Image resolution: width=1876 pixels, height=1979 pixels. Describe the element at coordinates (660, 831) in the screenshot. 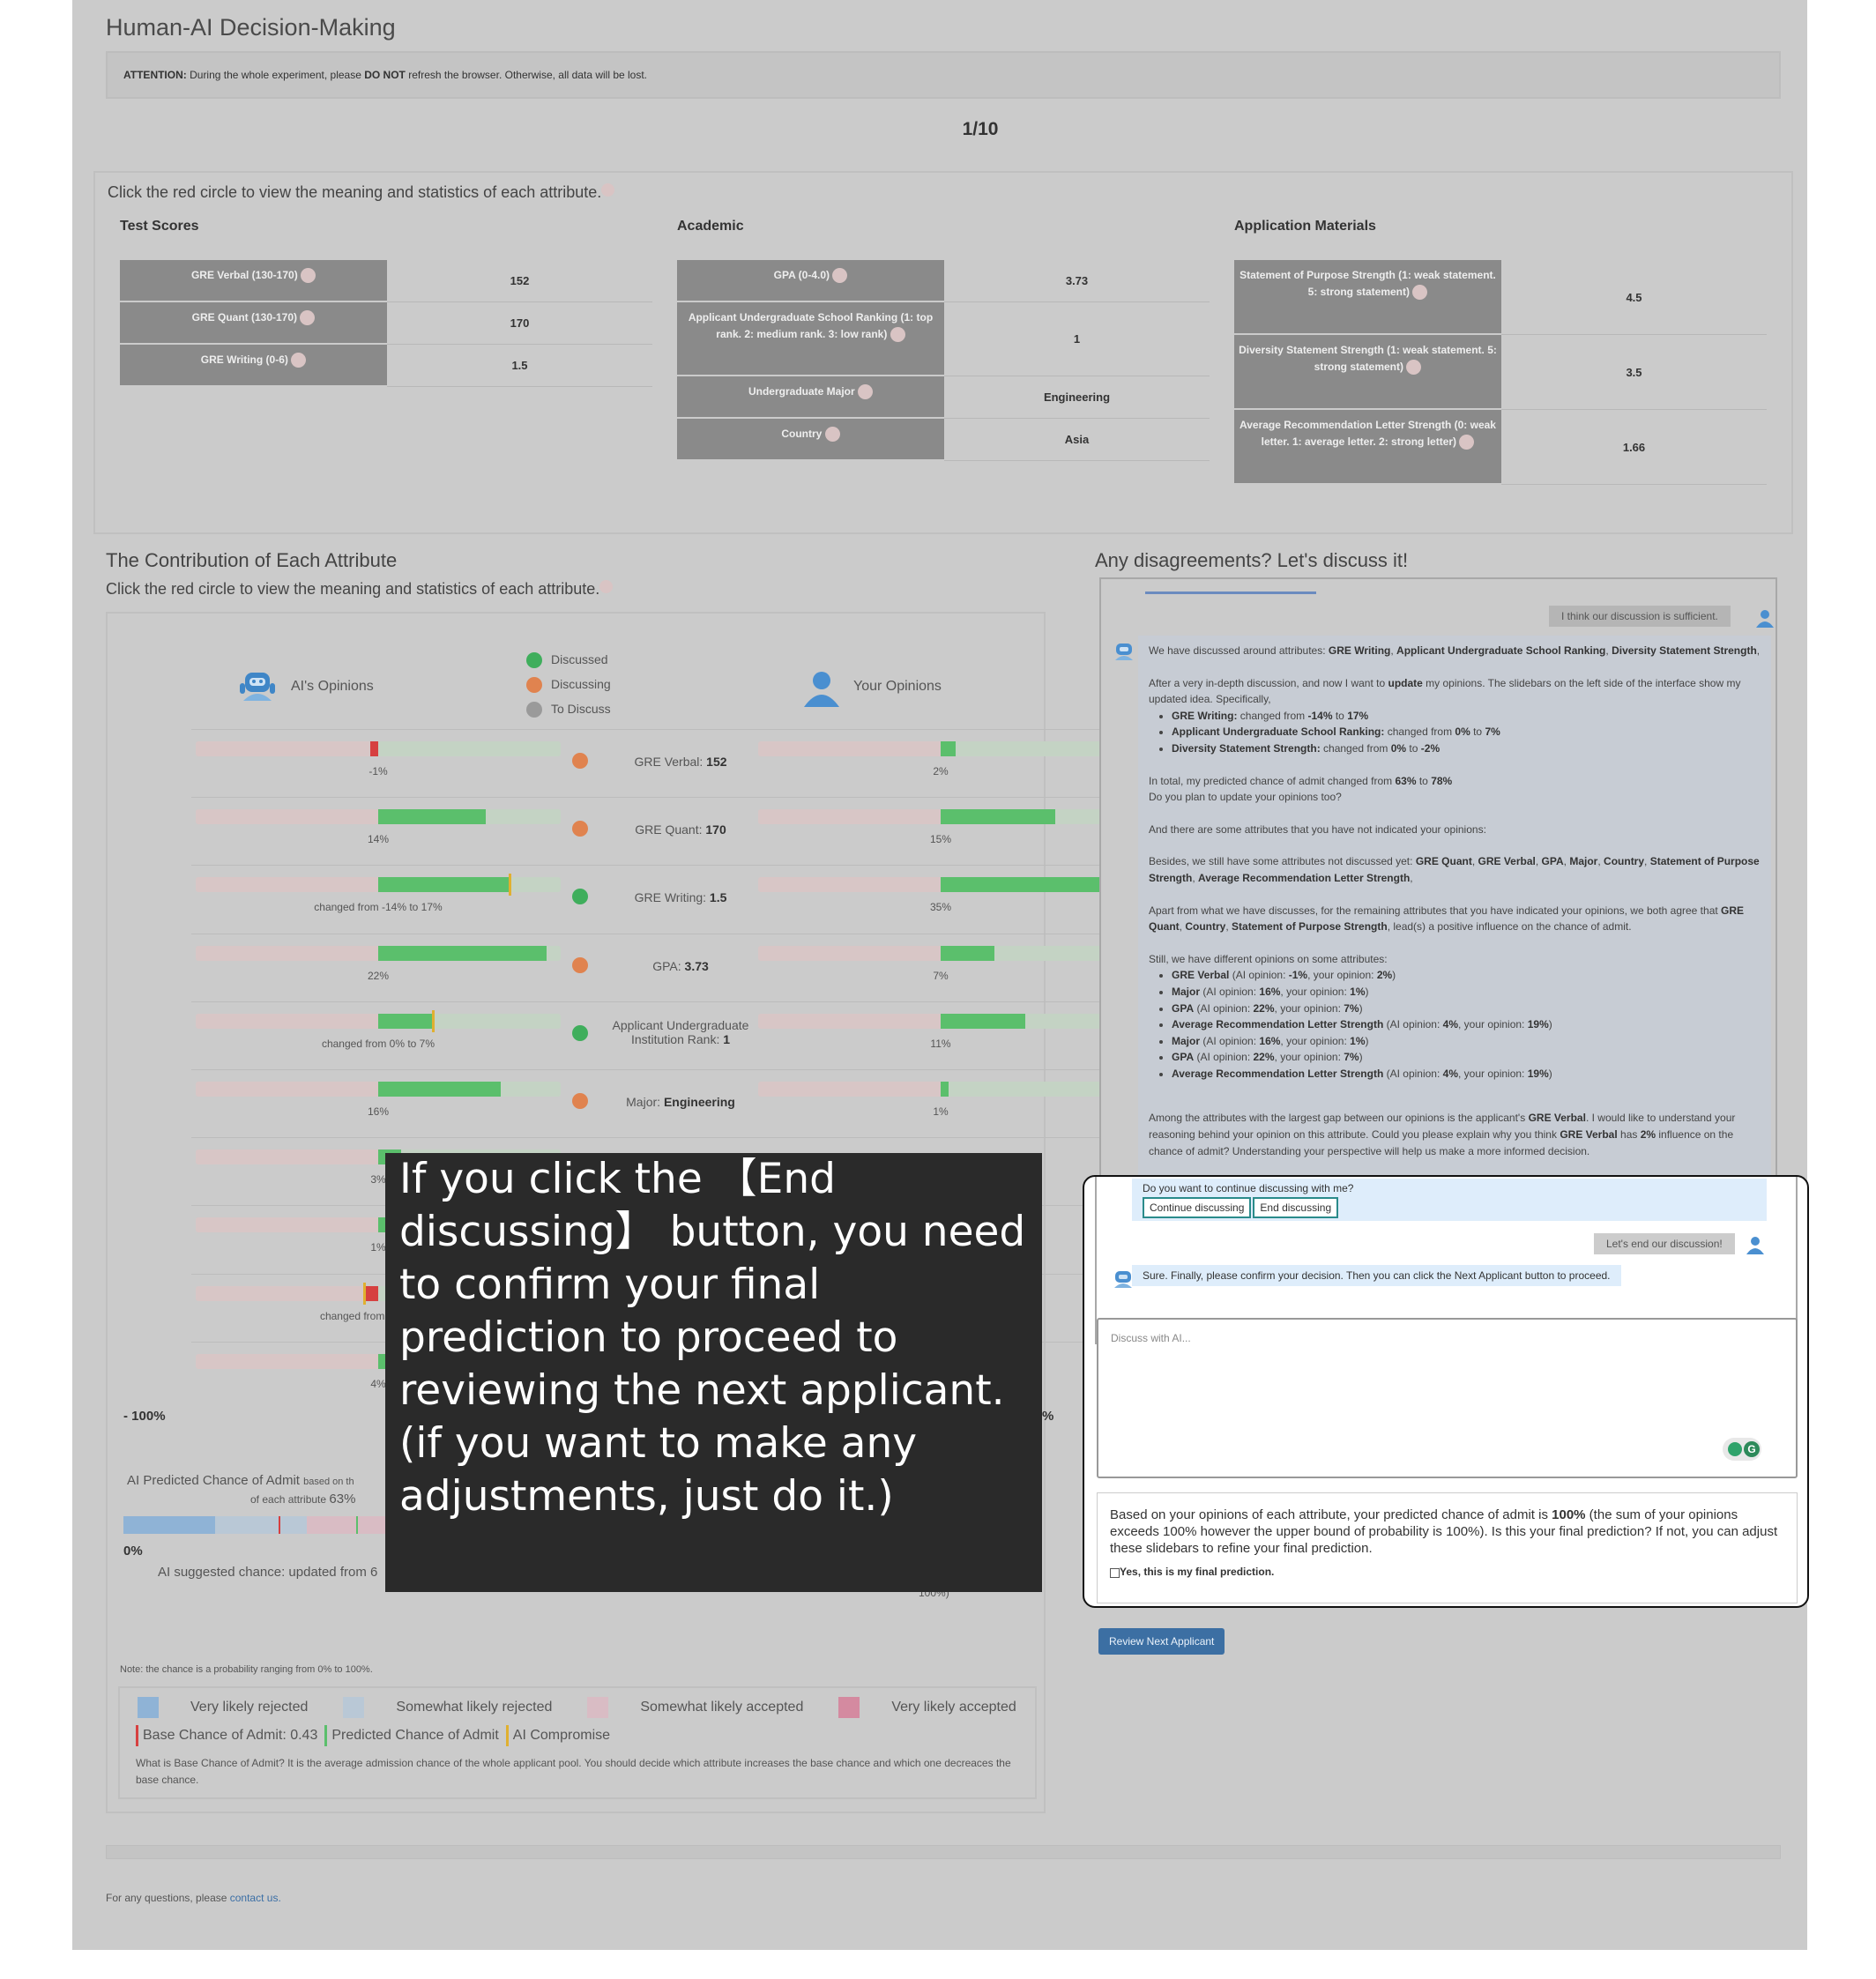

I see `contribution-row: 14% GRE Quant: 170 15%` at that location.